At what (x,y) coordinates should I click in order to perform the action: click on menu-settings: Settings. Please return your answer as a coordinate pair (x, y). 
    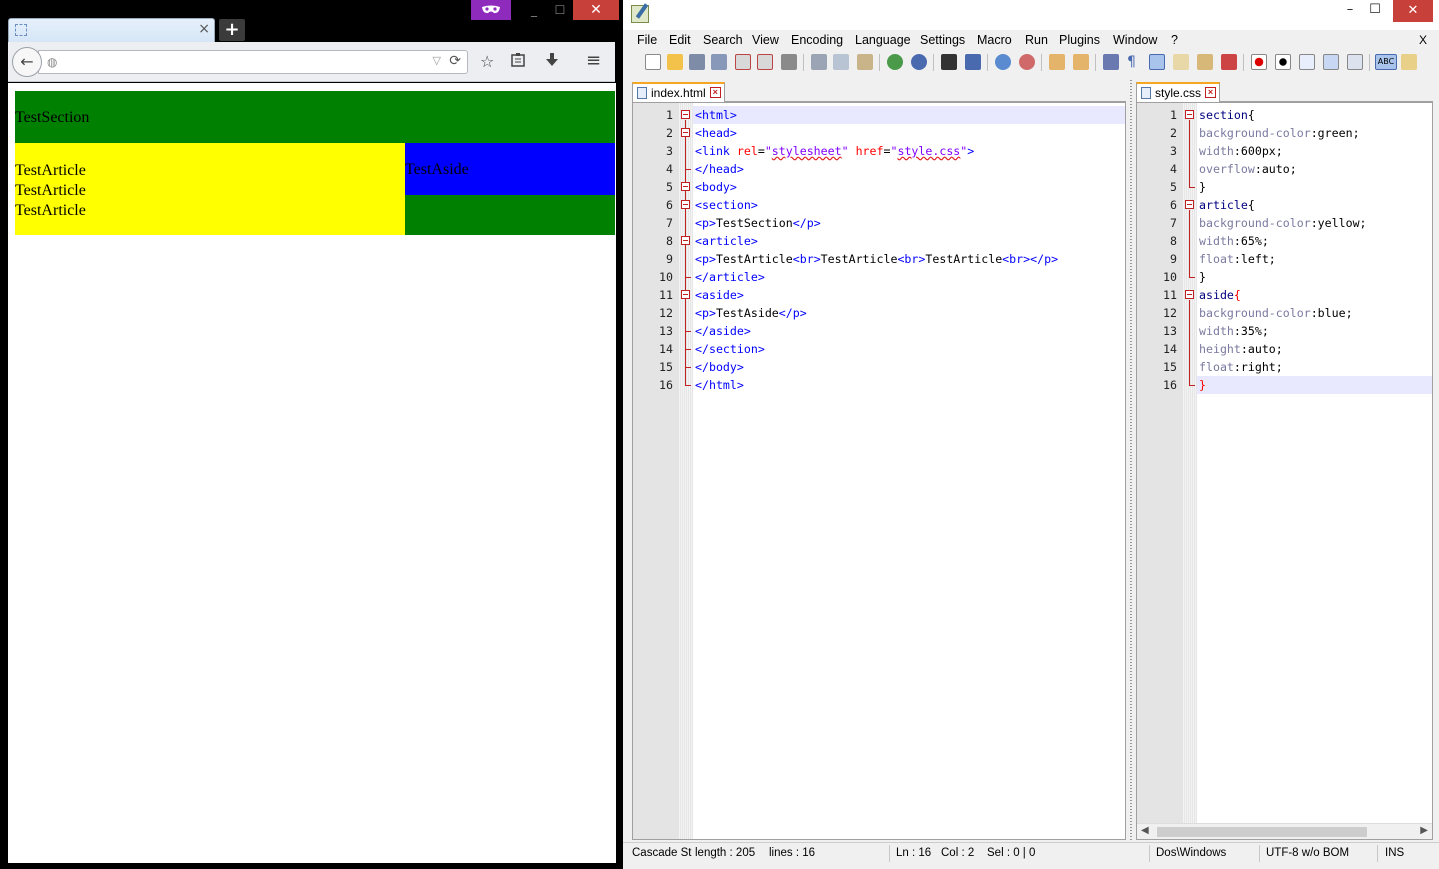
    Looking at the image, I should click on (942, 40).